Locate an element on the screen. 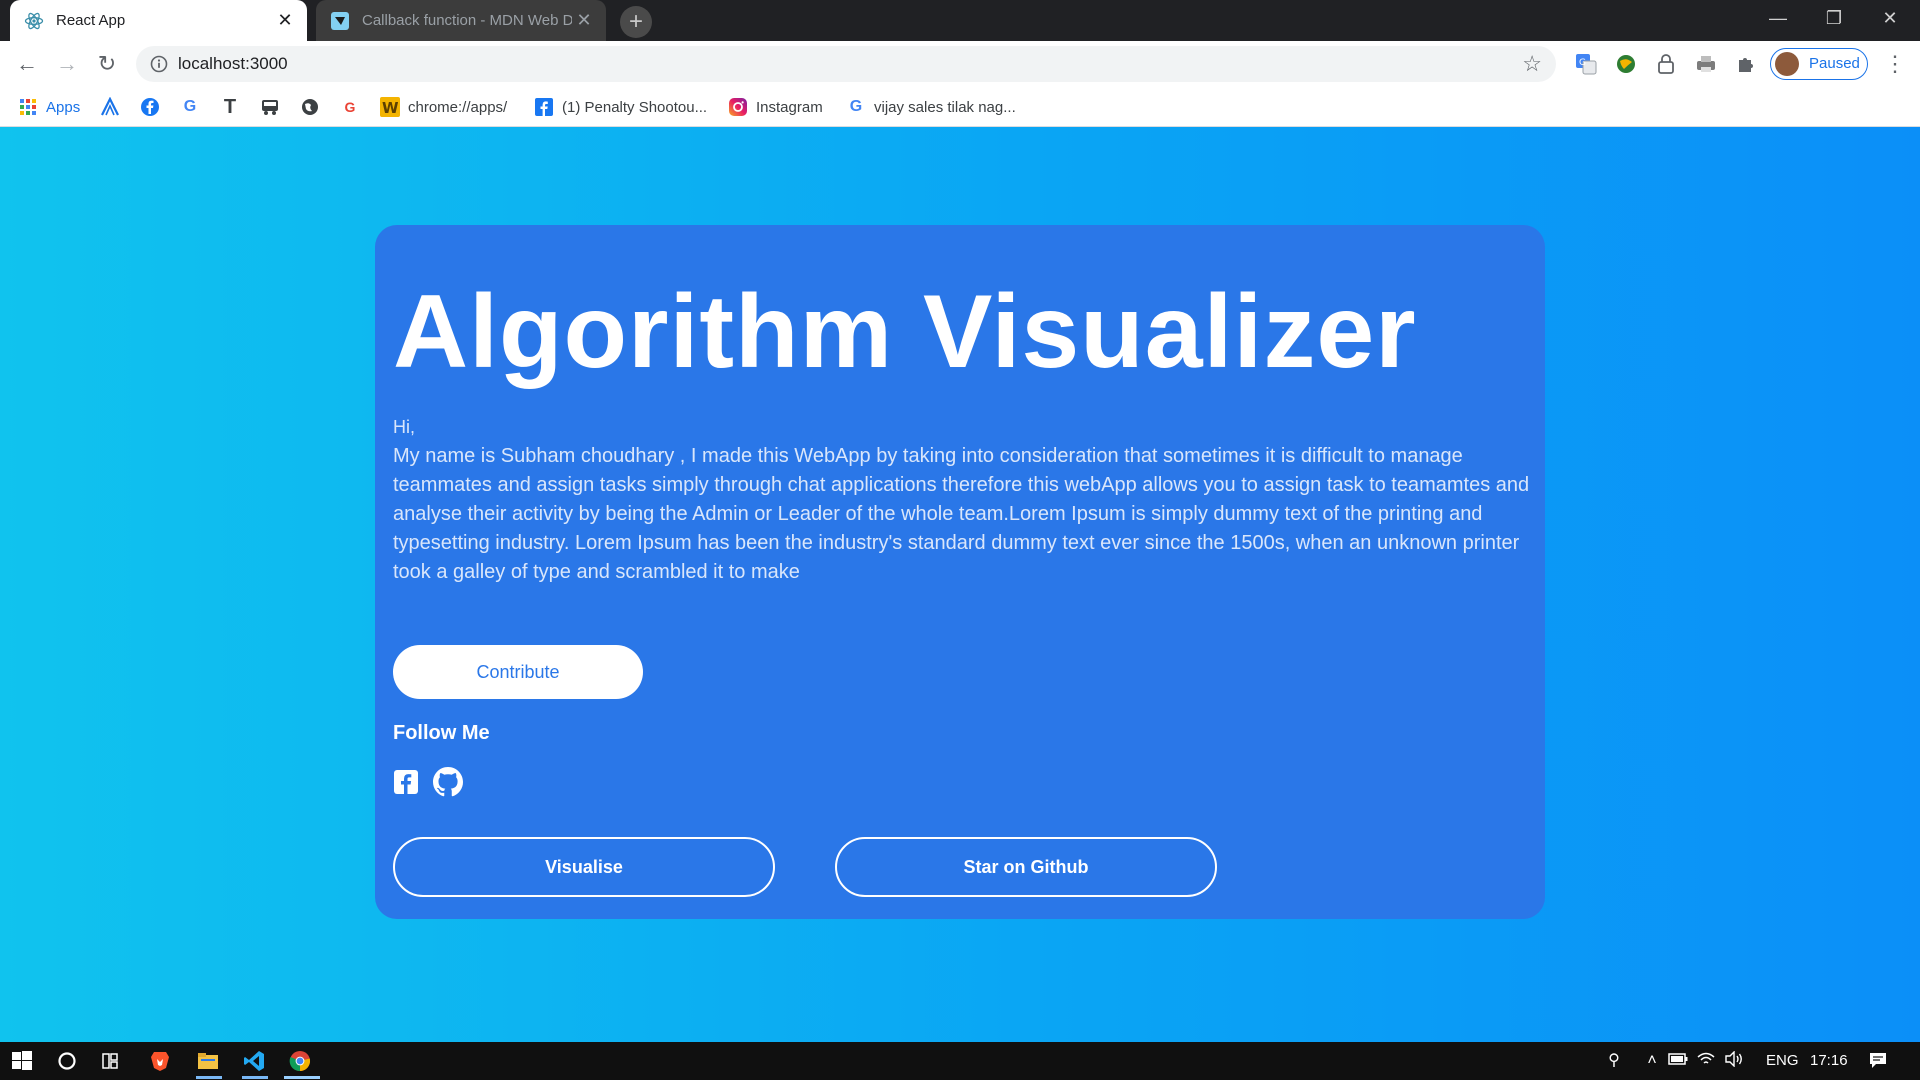  menu-dots-icon: ⋮ is located at coordinates (1895, 64).